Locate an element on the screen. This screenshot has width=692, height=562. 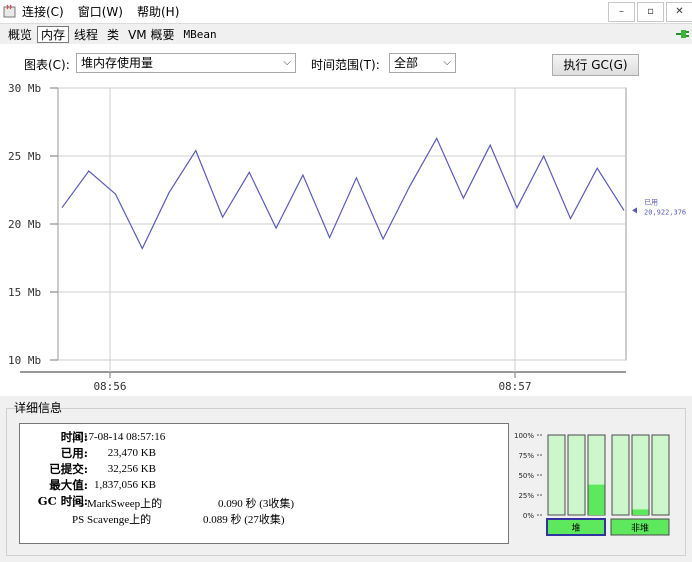
heap-pool-0-bar is located at coordinates (556, 475).